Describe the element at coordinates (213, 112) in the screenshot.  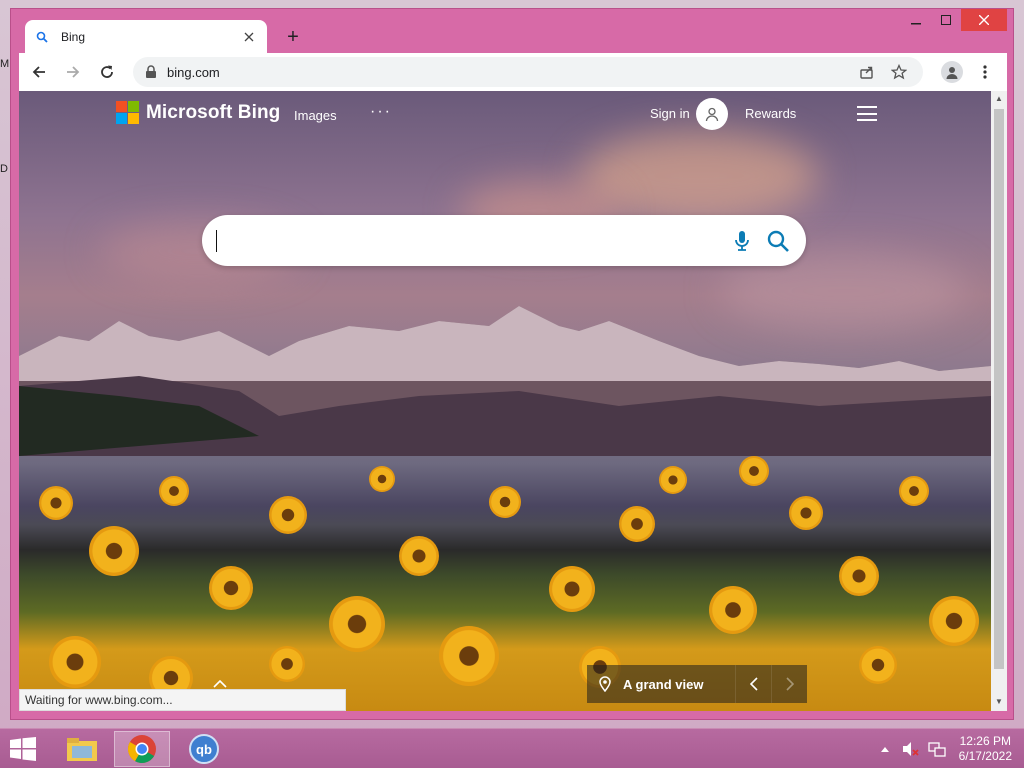
I see `brand-name: Microsoft Bing` at that location.